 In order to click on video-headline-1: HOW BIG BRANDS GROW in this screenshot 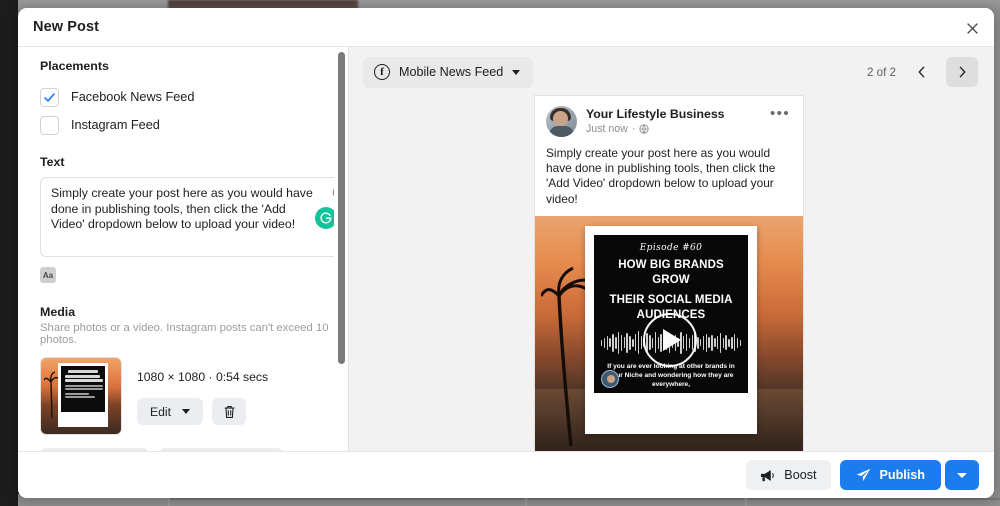, I will do `click(671, 272)`.